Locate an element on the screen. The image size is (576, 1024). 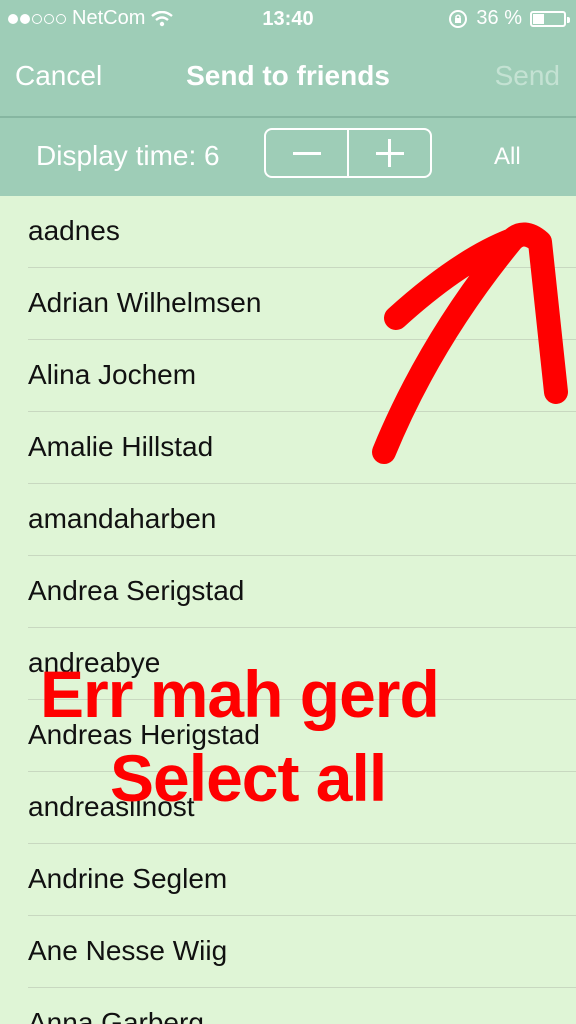
list-item: aadnes is located at coordinates (288, 232).